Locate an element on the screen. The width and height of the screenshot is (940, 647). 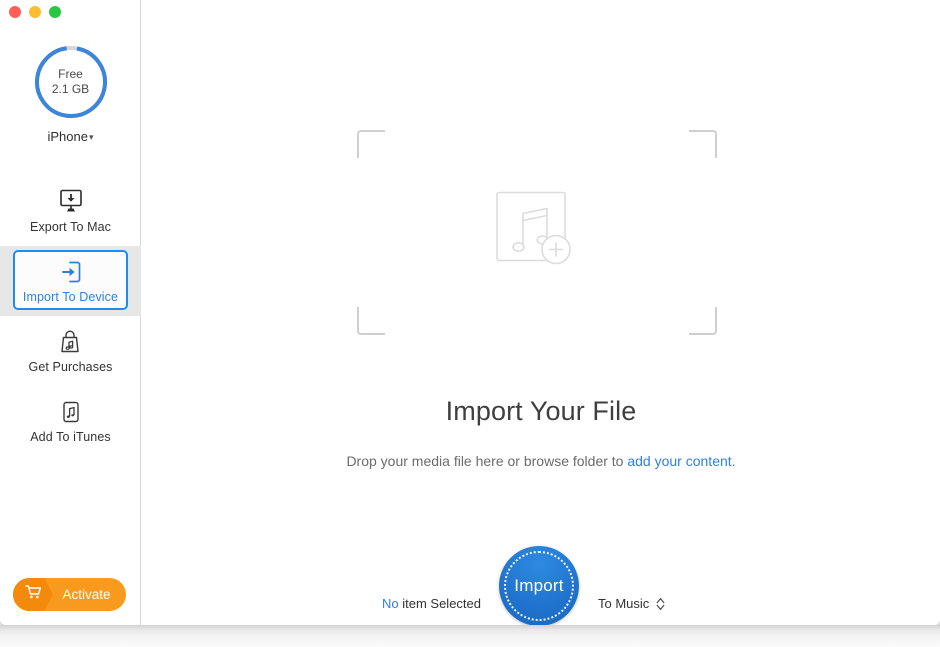
device-selector: iPhone ▾ is located at coordinates (70, 136).